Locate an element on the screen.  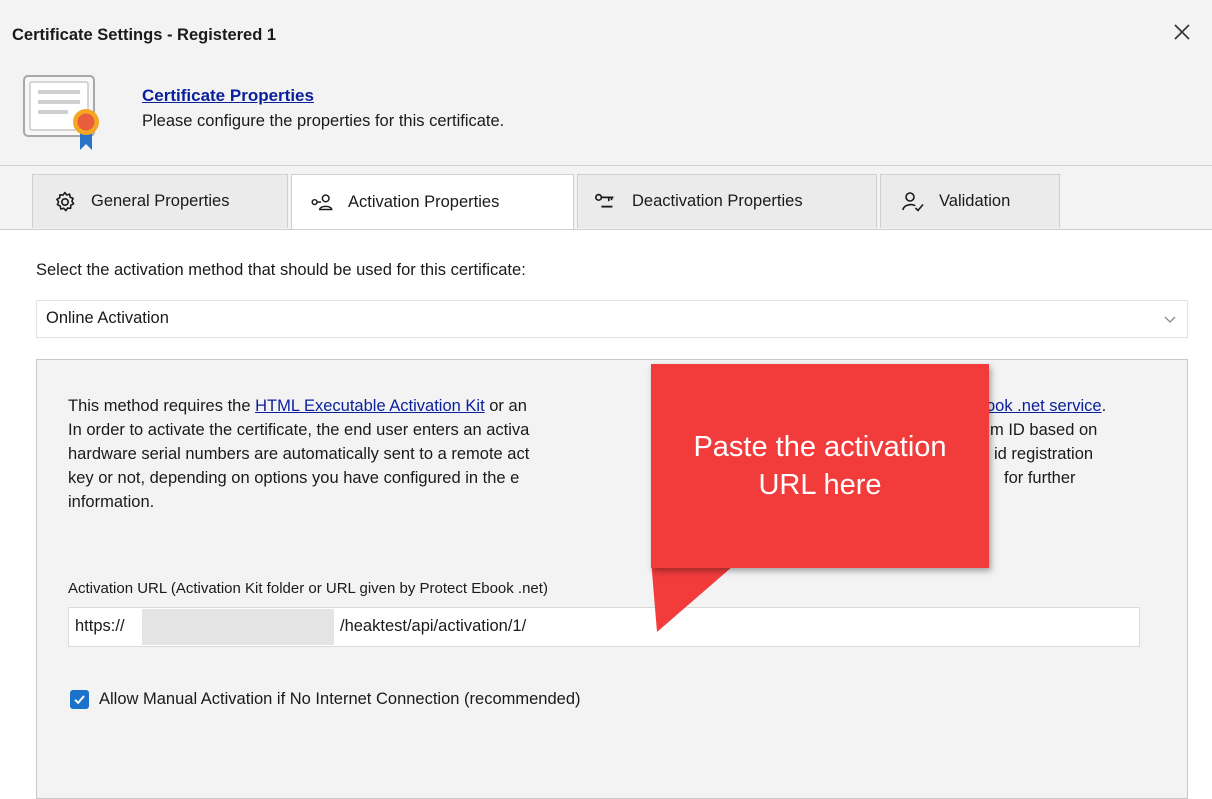
close-button is located at coordinates (1182, 32).